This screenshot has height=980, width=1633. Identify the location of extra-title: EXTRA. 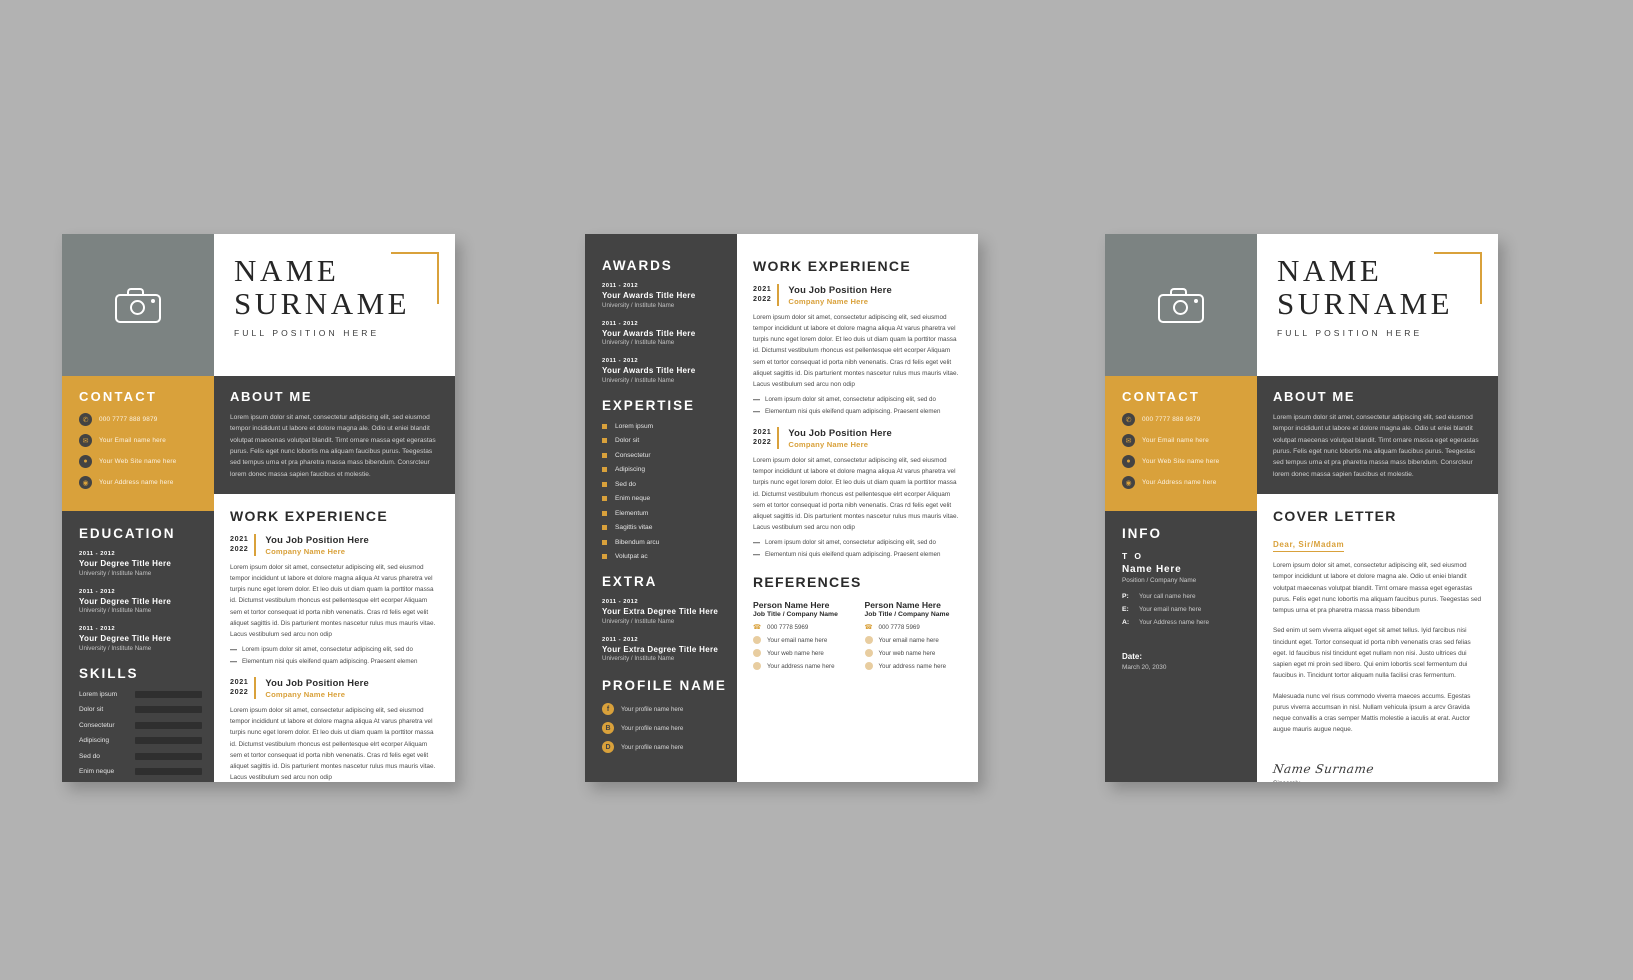
(630, 581).